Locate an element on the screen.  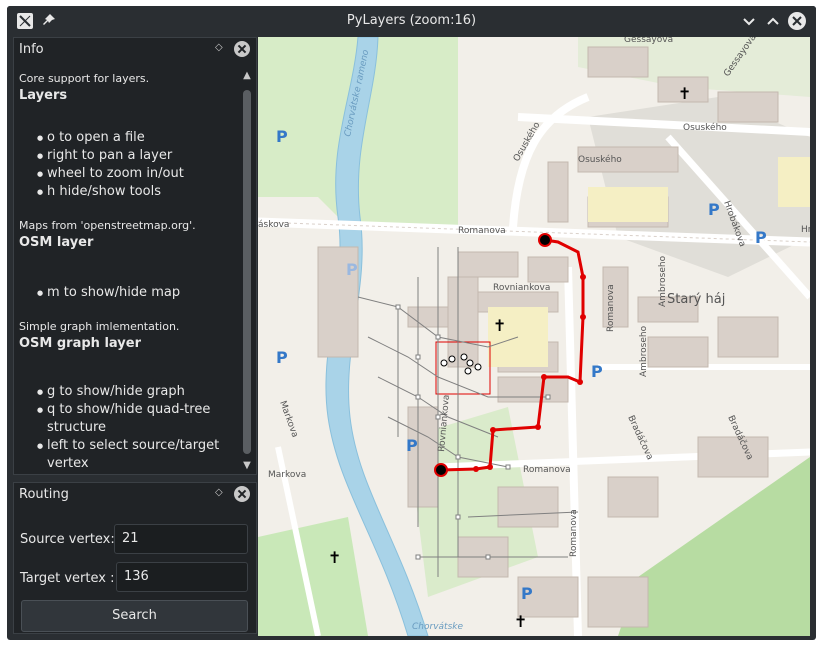
routing-panel-title: Routing is located at coordinates (44, 494).